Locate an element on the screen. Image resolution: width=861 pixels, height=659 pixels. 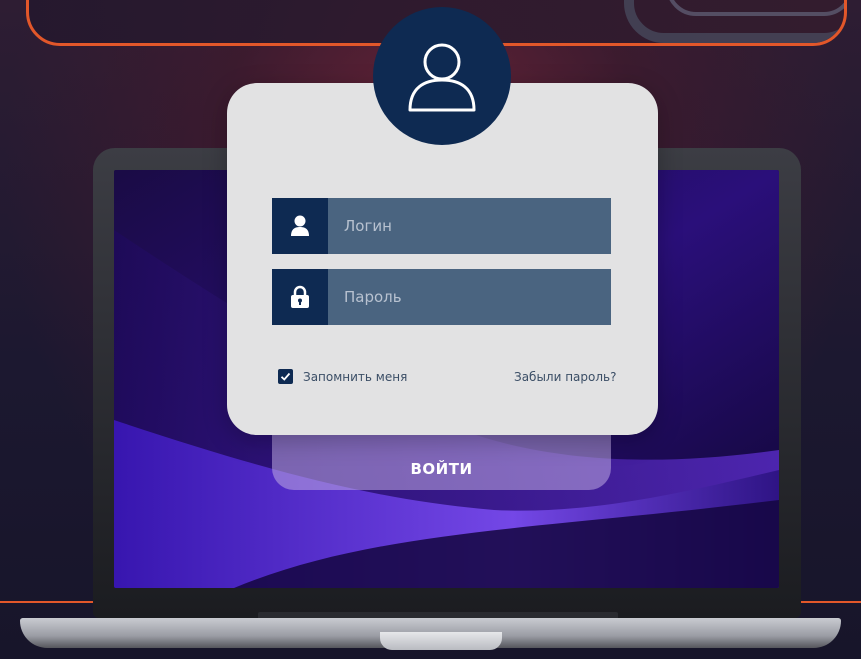
forgot-password-link: Забыли пароль? is located at coordinates (565, 377).